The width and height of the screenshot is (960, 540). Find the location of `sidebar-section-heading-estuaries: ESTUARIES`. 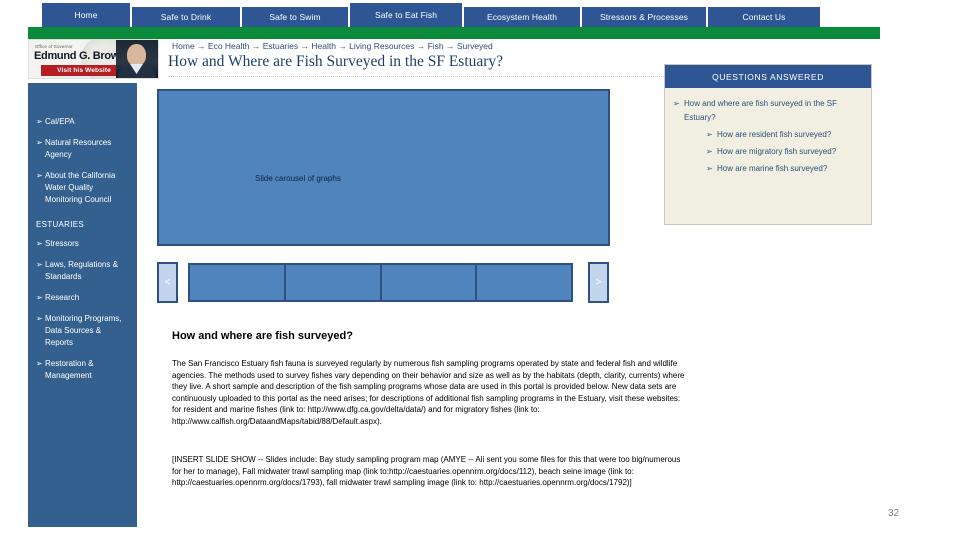

sidebar-section-heading-estuaries: ESTUARIES is located at coordinates (60, 224).